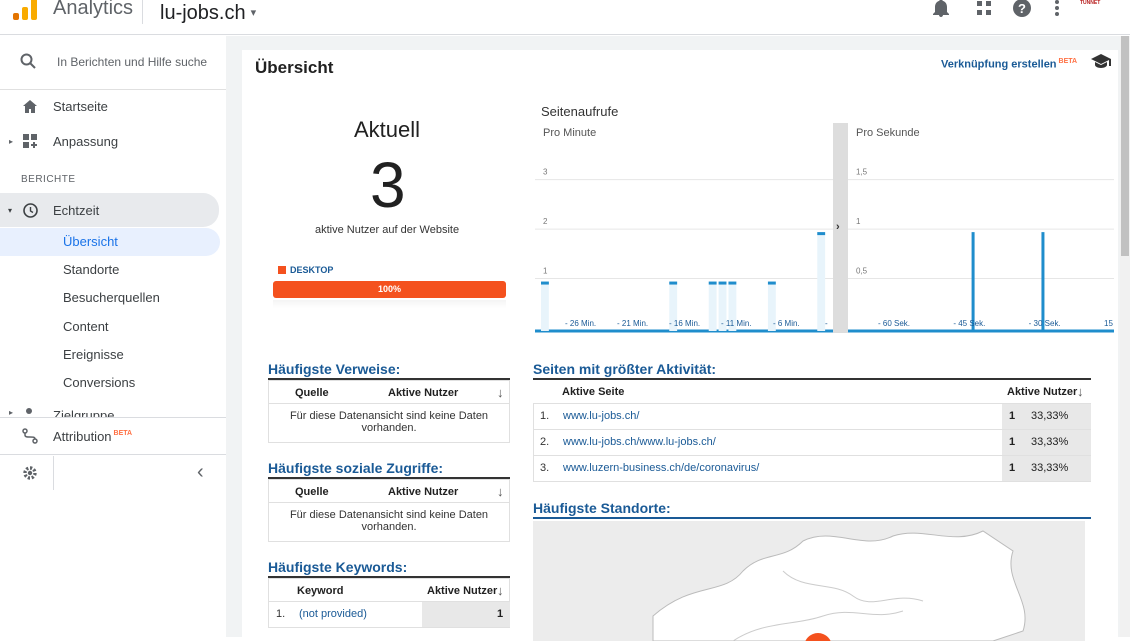 This screenshot has width=1130, height=641. What do you see at coordinates (387, 230) in the screenshot?
I see `active-users-caption: aktive Nutzer auf der Website` at bounding box center [387, 230].